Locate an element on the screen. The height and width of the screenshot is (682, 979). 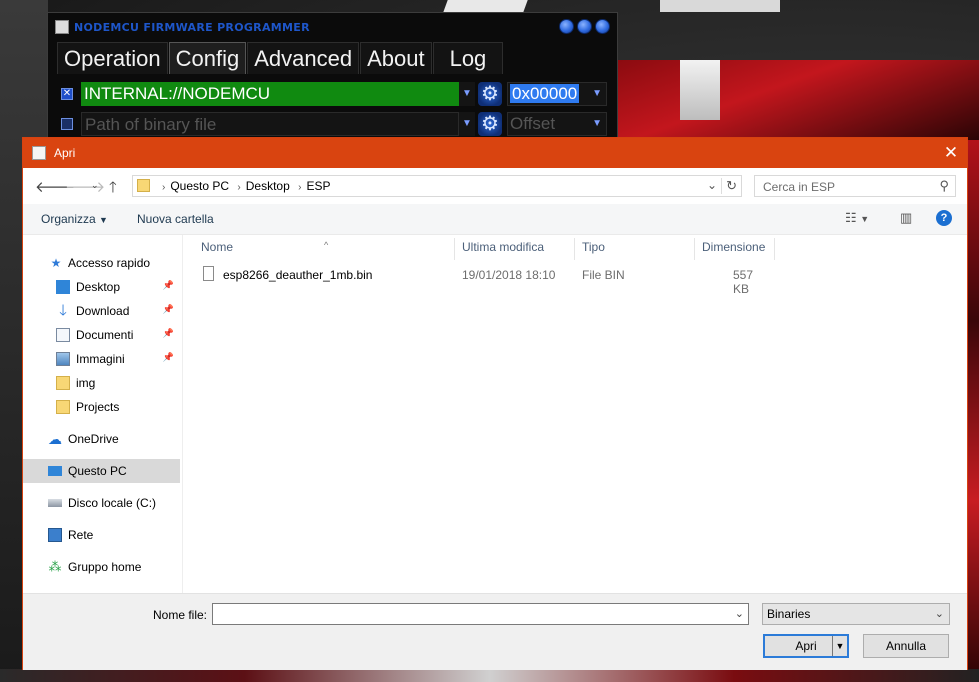
tab-about: About is located at coordinates (396, 58).